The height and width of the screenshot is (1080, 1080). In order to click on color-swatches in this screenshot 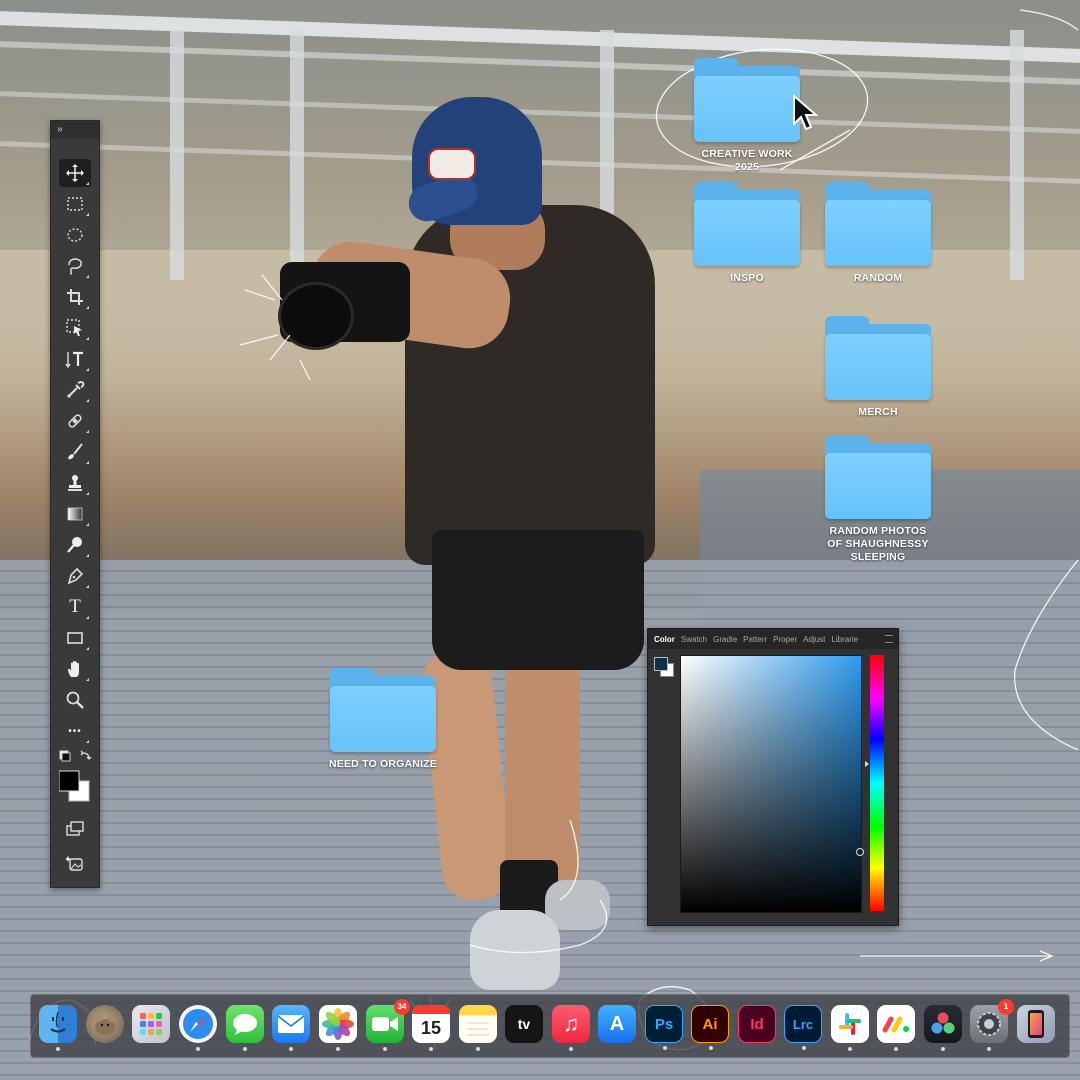, I will do `click(75, 778)`.